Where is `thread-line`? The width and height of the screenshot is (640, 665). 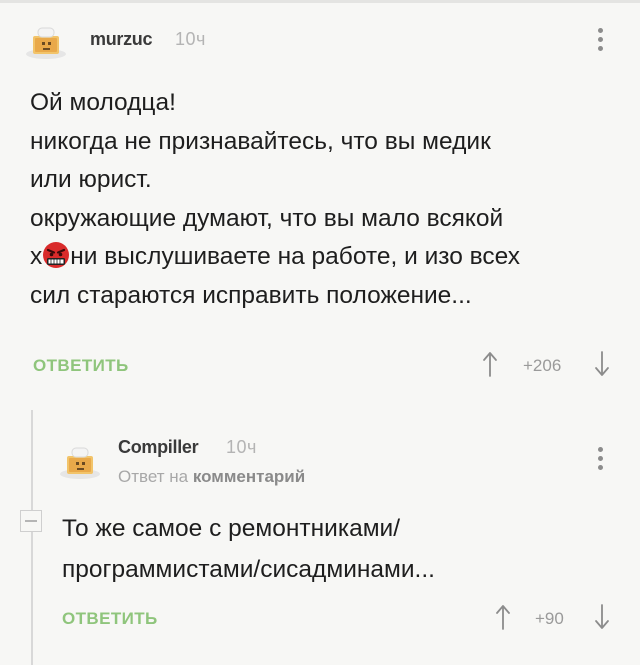
thread-line is located at coordinates (32, 537).